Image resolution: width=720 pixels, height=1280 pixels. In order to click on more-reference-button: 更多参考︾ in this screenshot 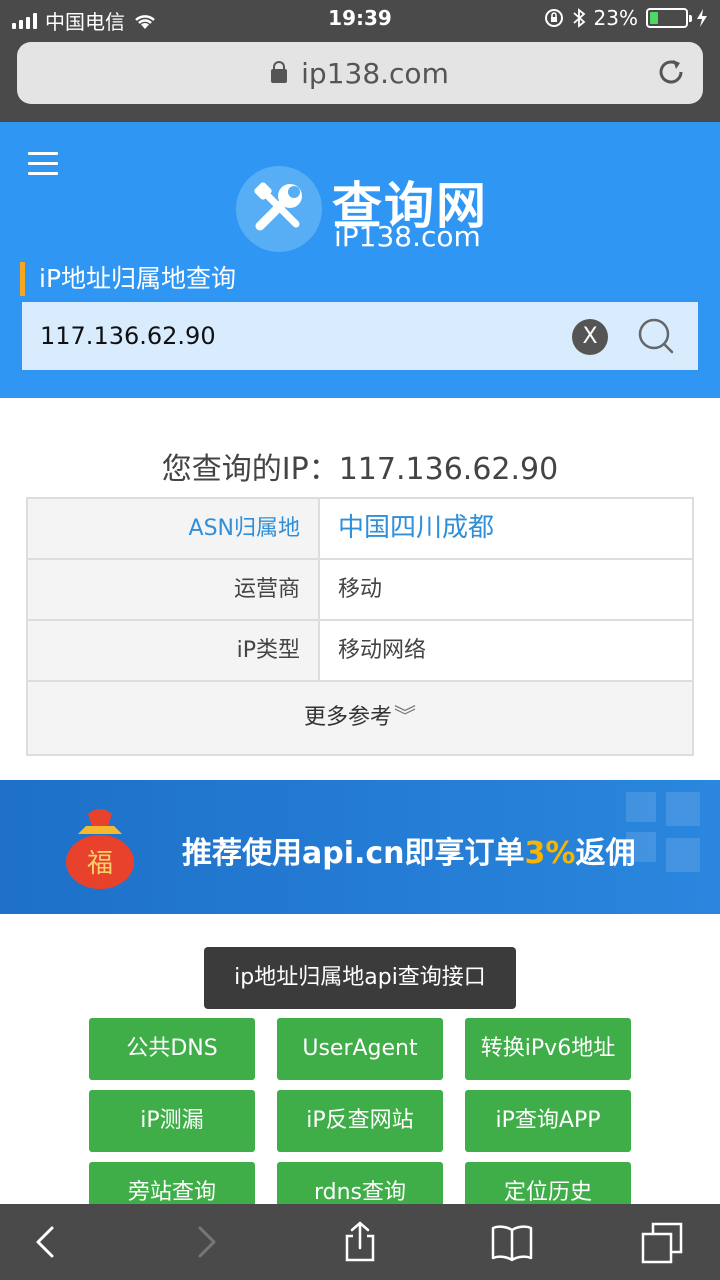, I will do `click(360, 718)`.